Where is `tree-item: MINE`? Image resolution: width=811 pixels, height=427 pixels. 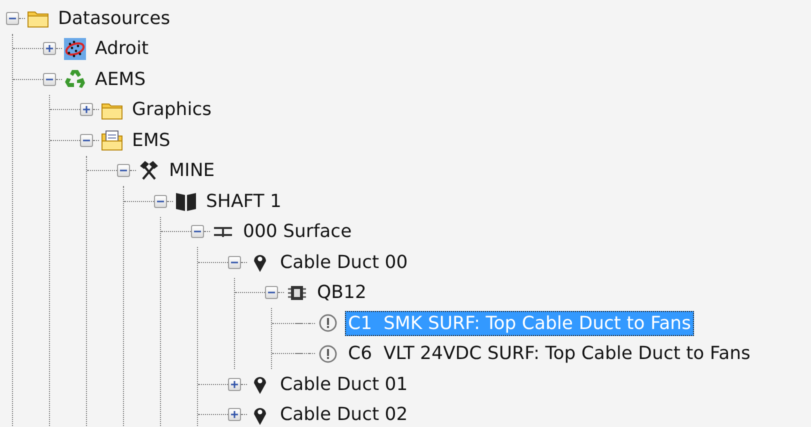 tree-item: MINE is located at coordinates (192, 171).